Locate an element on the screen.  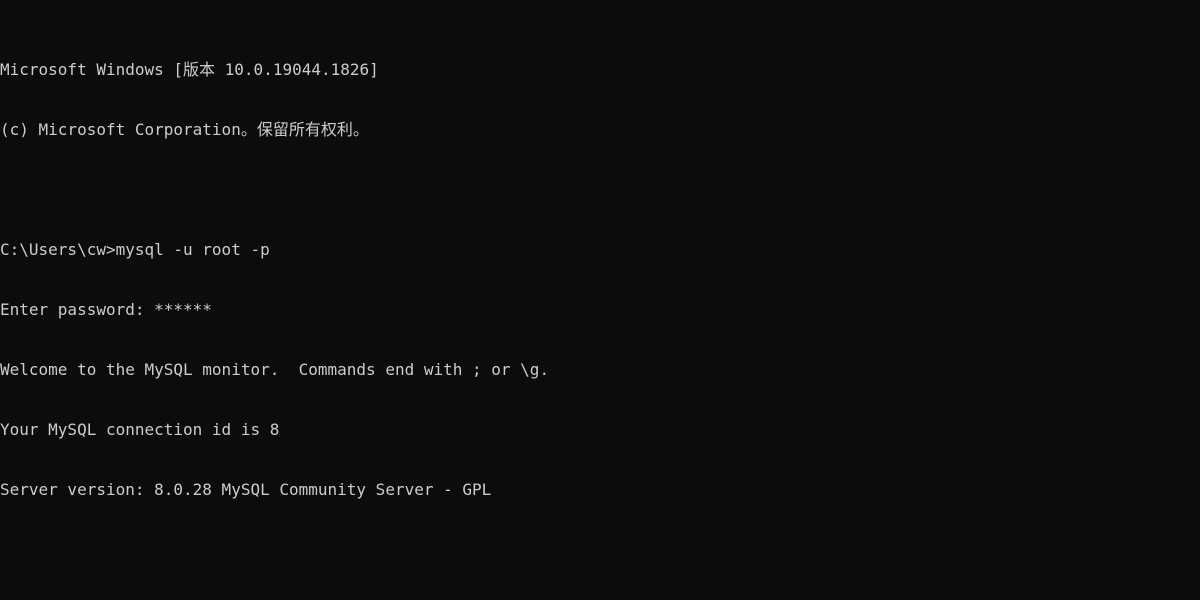
terminal-line: Microsoft Windows [版本 10.0.19044.1826] is located at coordinates (189, 69).